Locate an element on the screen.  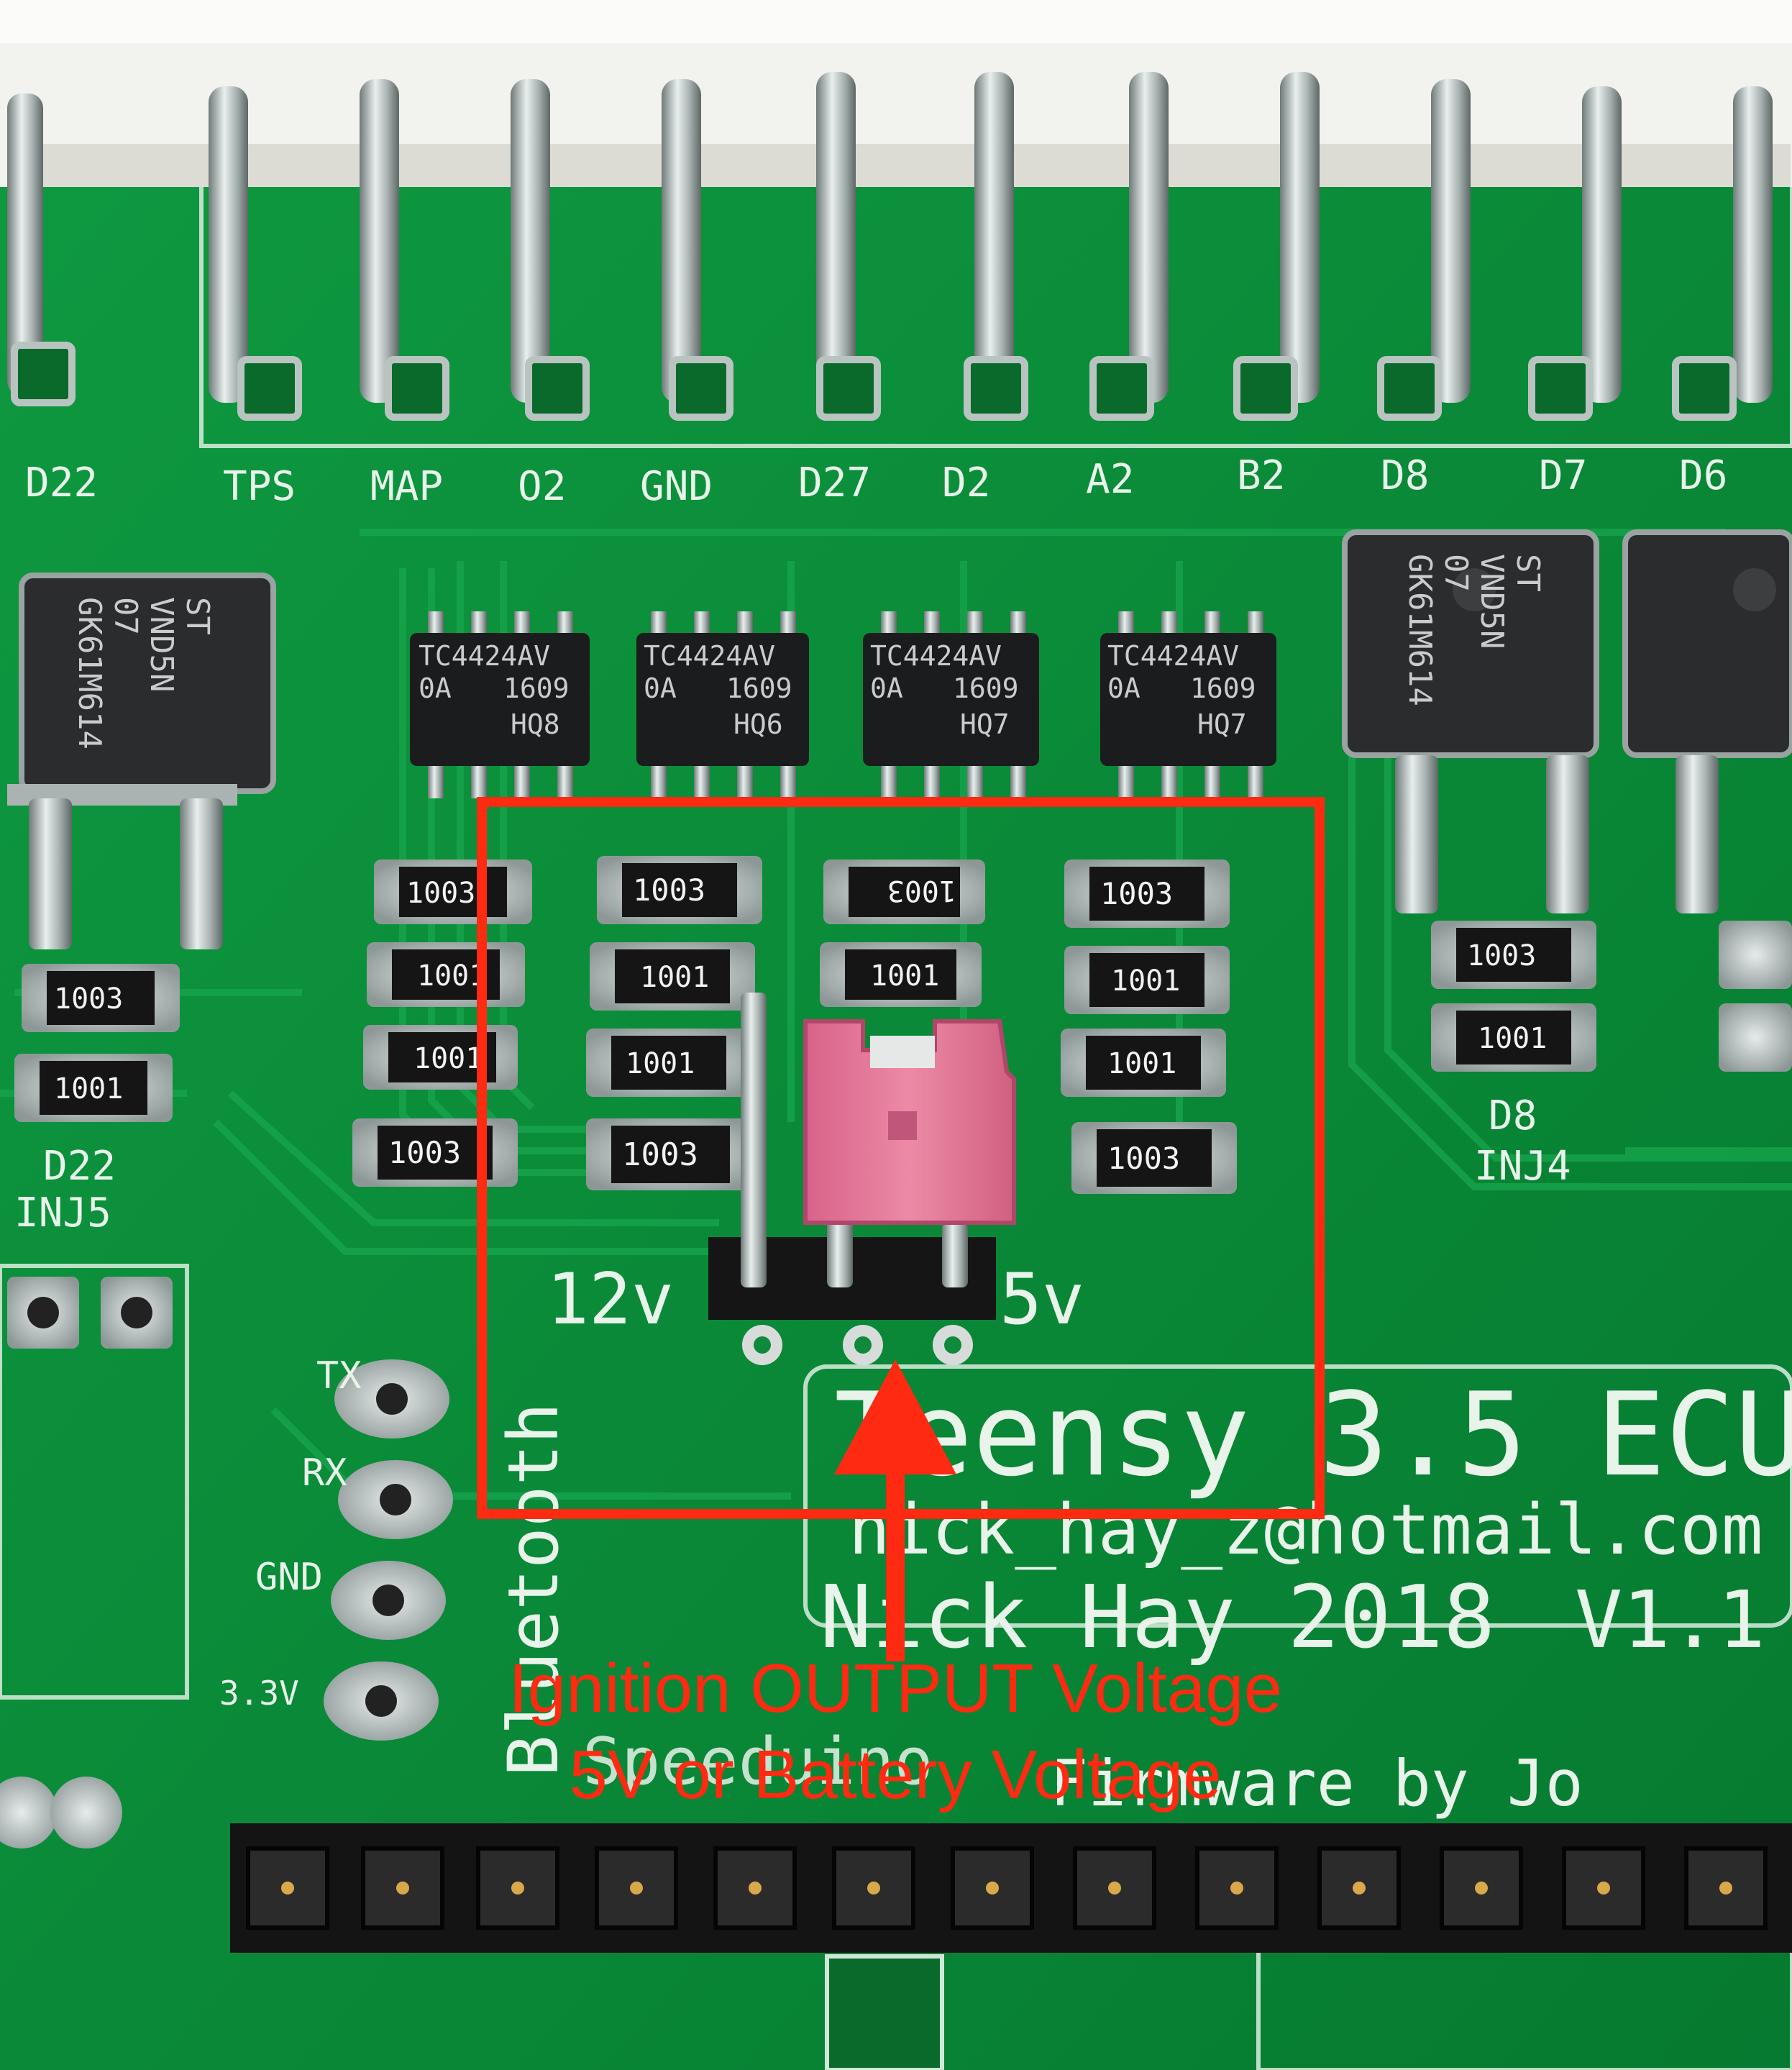
annotation-line-1: Ignition OUTPUT Voltage is located at coordinates (895, 1688).